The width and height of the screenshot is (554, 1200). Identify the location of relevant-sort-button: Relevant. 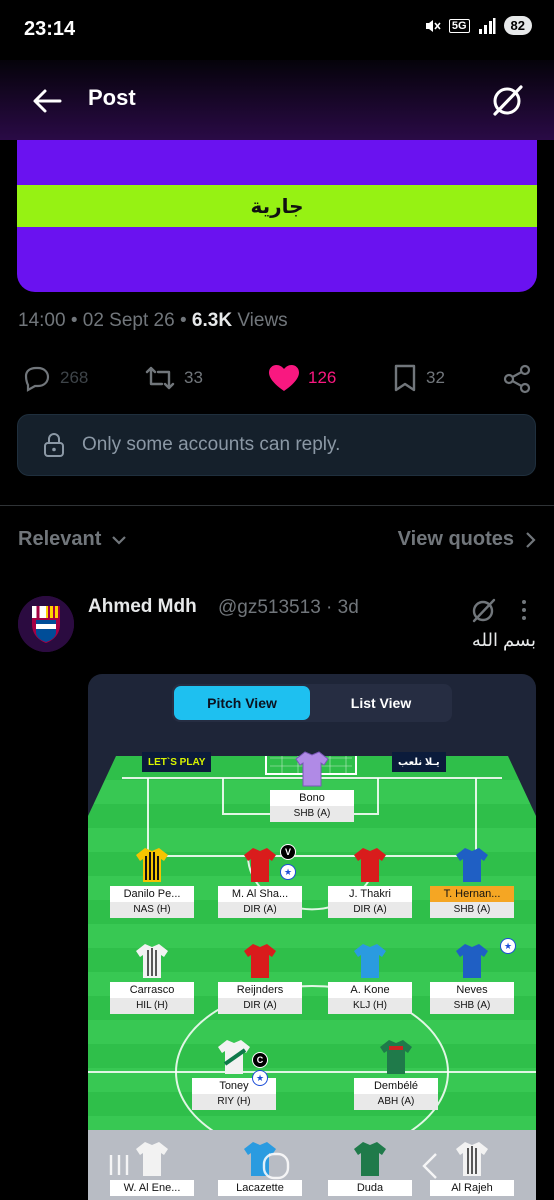
(72, 539).